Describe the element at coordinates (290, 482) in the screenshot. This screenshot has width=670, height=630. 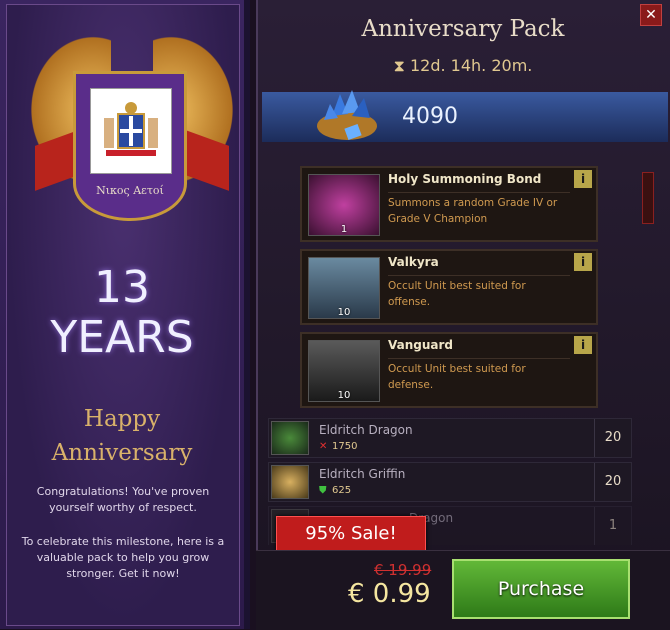
I see `eldritch-griffin-icon` at that location.